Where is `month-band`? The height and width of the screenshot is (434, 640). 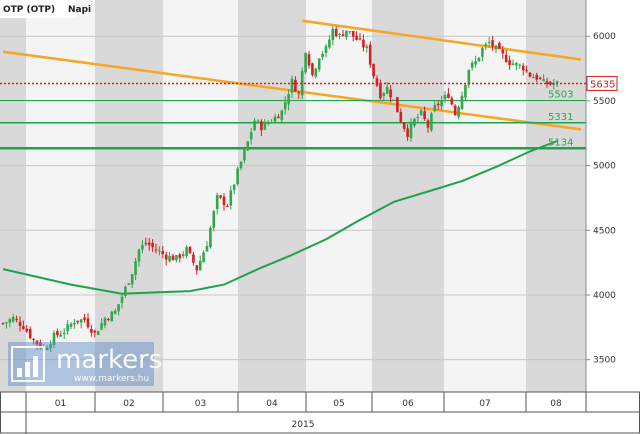 month-band is located at coordinates (129, 196).